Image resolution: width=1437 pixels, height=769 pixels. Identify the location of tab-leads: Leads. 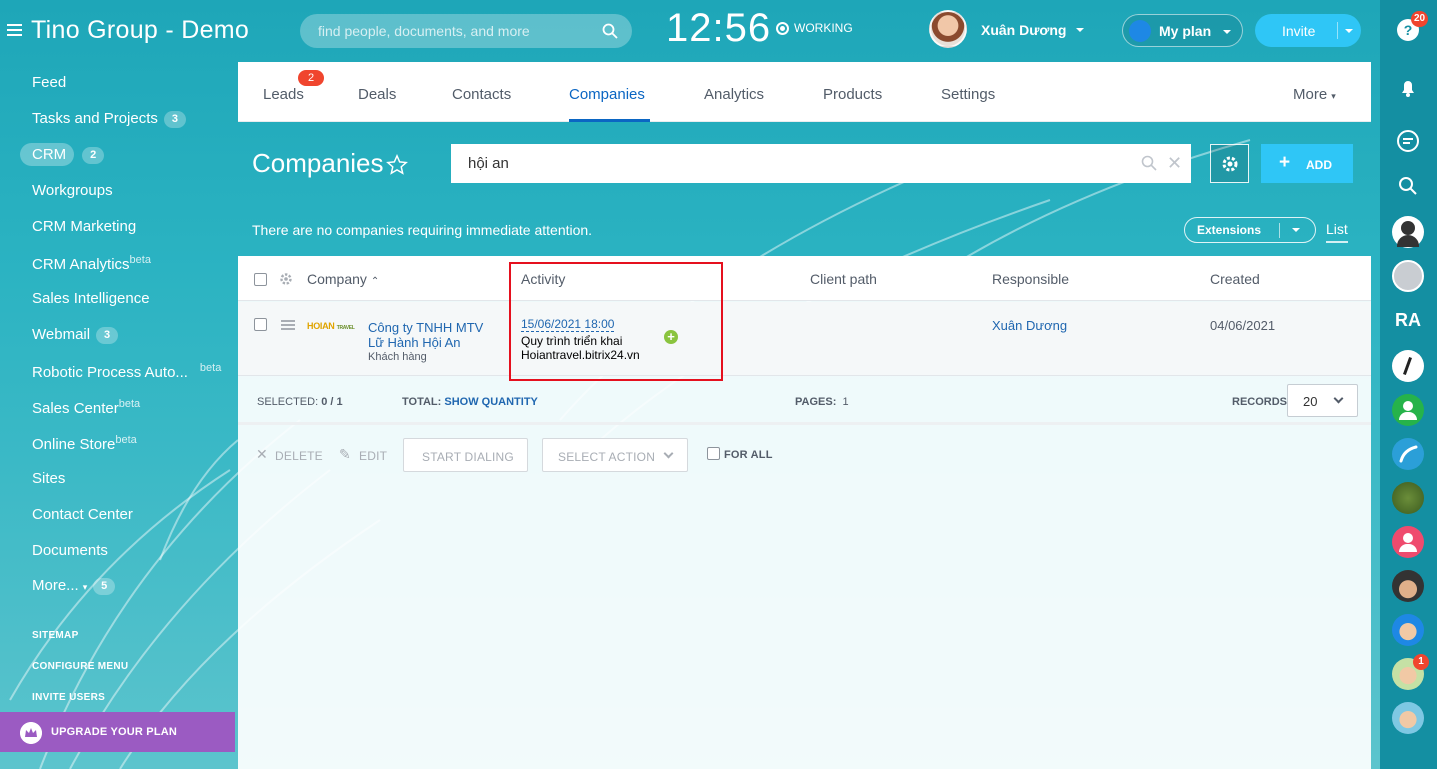
(283, 94).